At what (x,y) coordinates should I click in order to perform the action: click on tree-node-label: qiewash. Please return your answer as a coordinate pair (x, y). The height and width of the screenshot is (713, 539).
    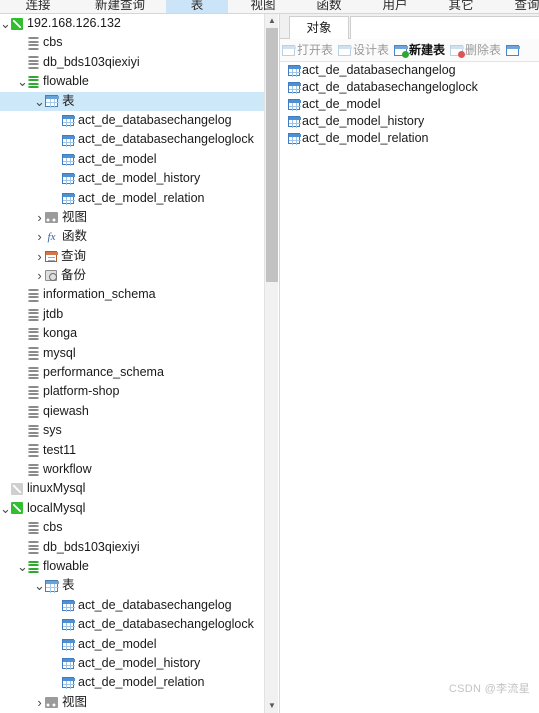
    Looking at the image, I should click on (66, 410).